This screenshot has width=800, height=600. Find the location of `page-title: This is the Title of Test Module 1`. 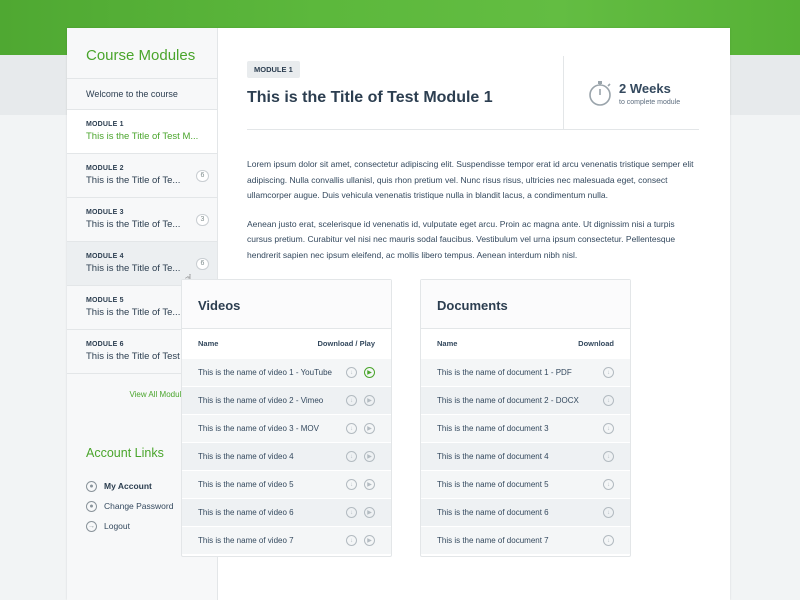

page-title: This is the Title of Test Module 1 is located at coordinates (370, 97).